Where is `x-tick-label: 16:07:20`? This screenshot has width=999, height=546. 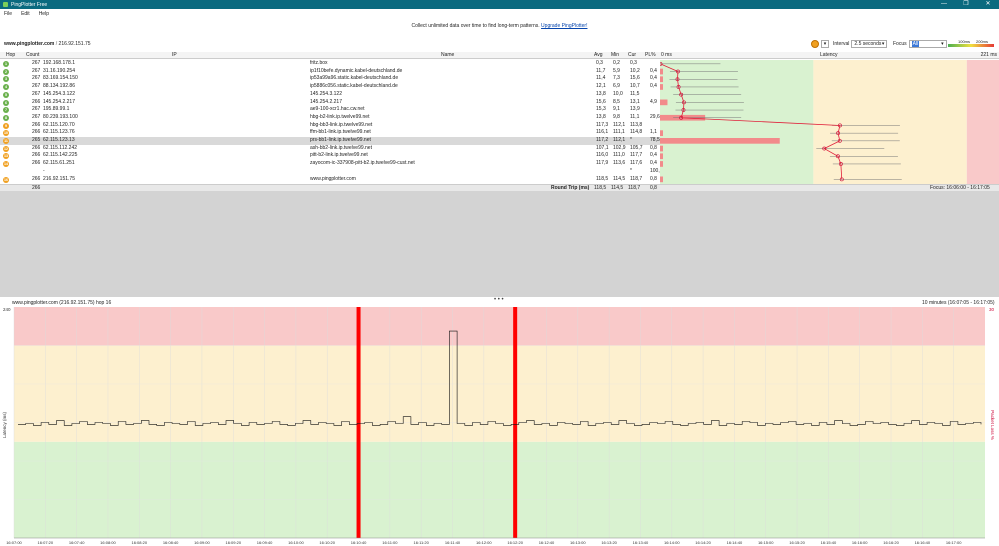
x-tick-label: 16:07:20 is located at coordinates (46, 542).